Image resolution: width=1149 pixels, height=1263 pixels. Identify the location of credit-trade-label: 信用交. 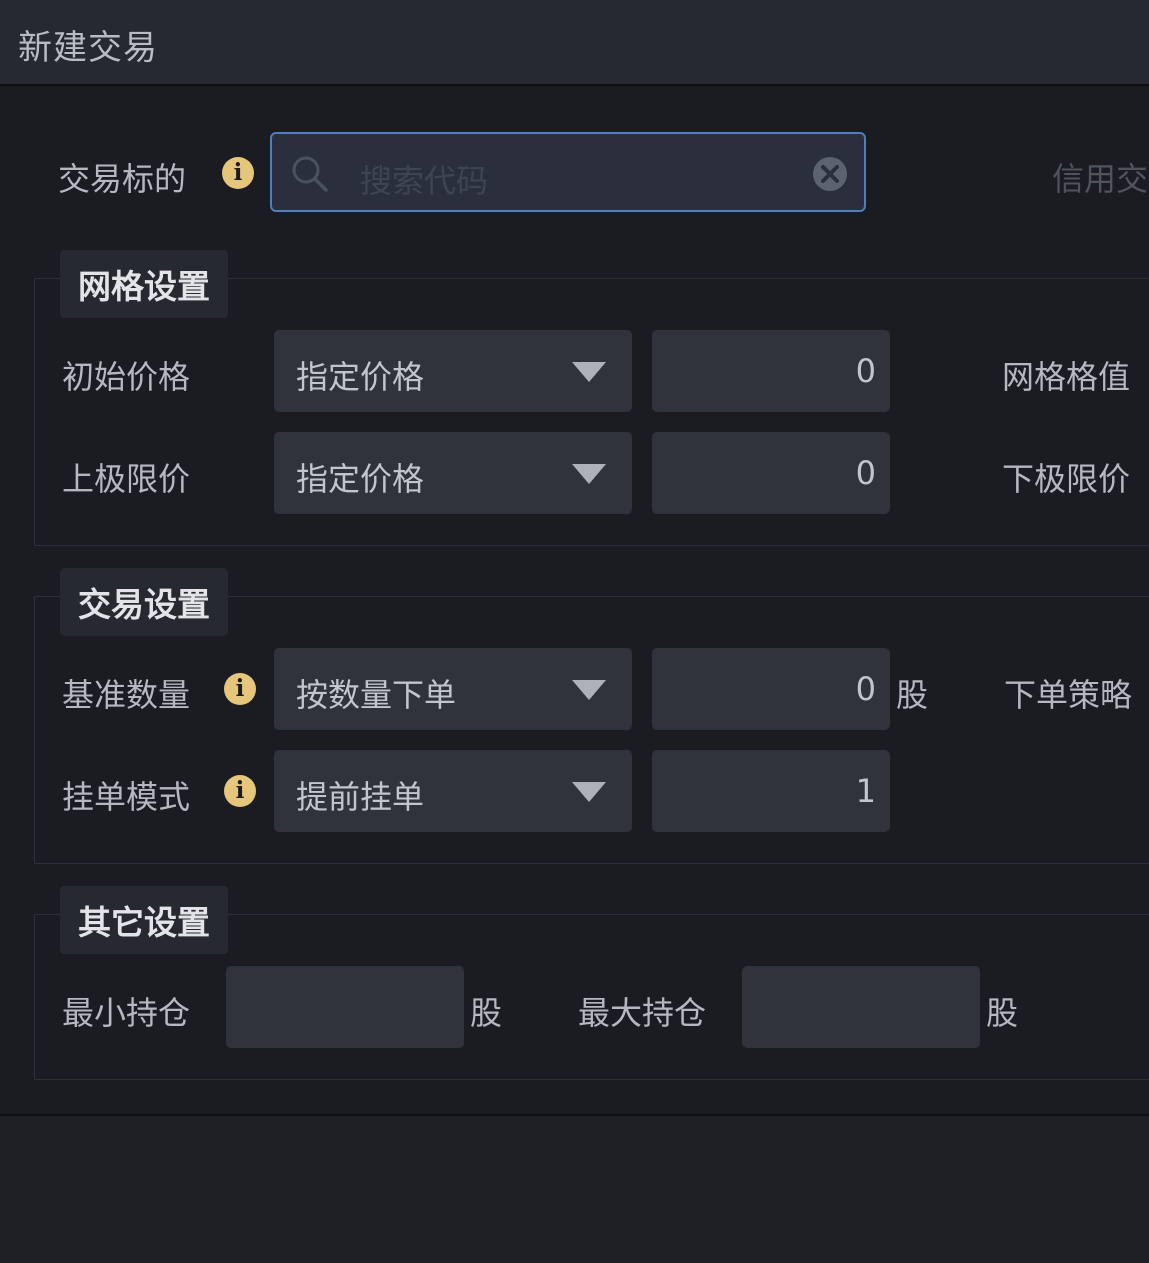
(1100, 179).